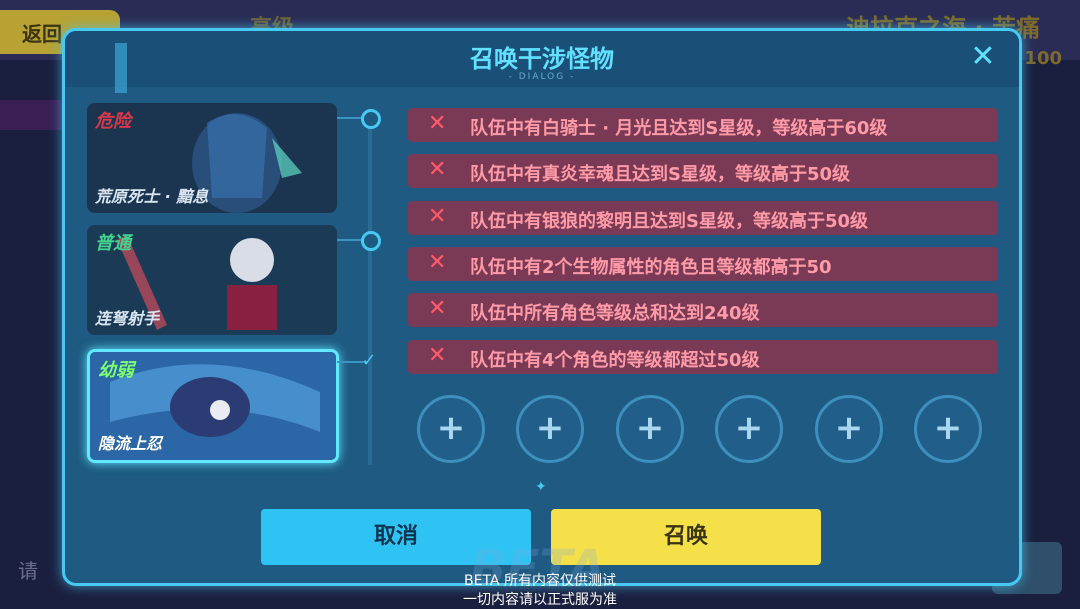  Describe the element at coordinates (130, 443) in the screenshot. I see `monster-name: 隐流上忍` at that location.